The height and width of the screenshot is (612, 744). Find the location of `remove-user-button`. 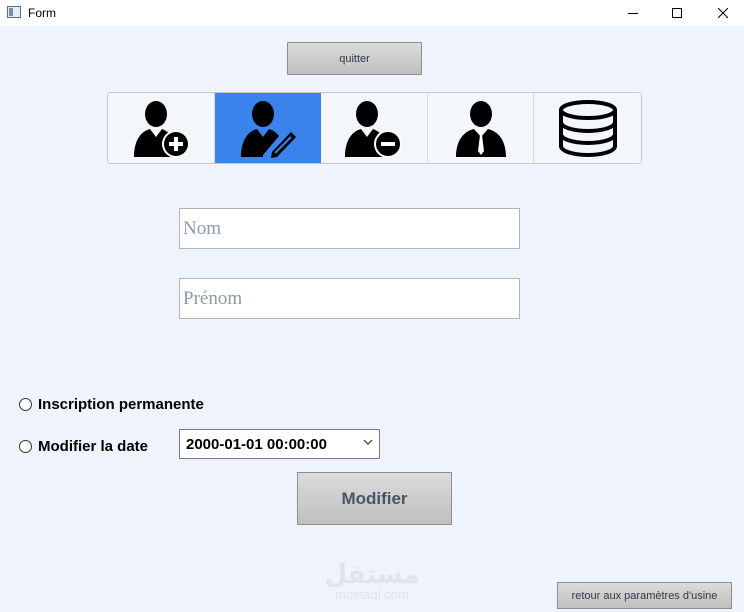

remove-user-button is located at coordinates (374, 128).